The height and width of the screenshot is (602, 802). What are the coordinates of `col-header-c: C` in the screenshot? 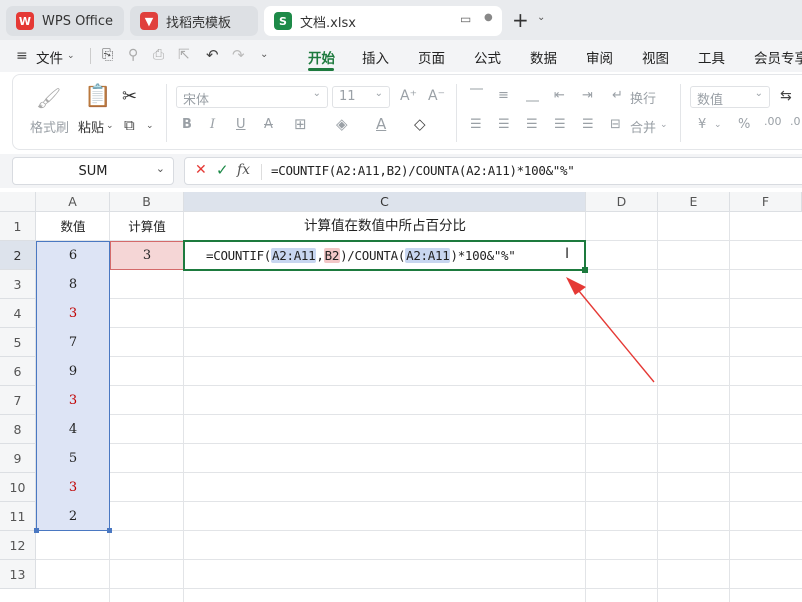 It's located at (385, 202).